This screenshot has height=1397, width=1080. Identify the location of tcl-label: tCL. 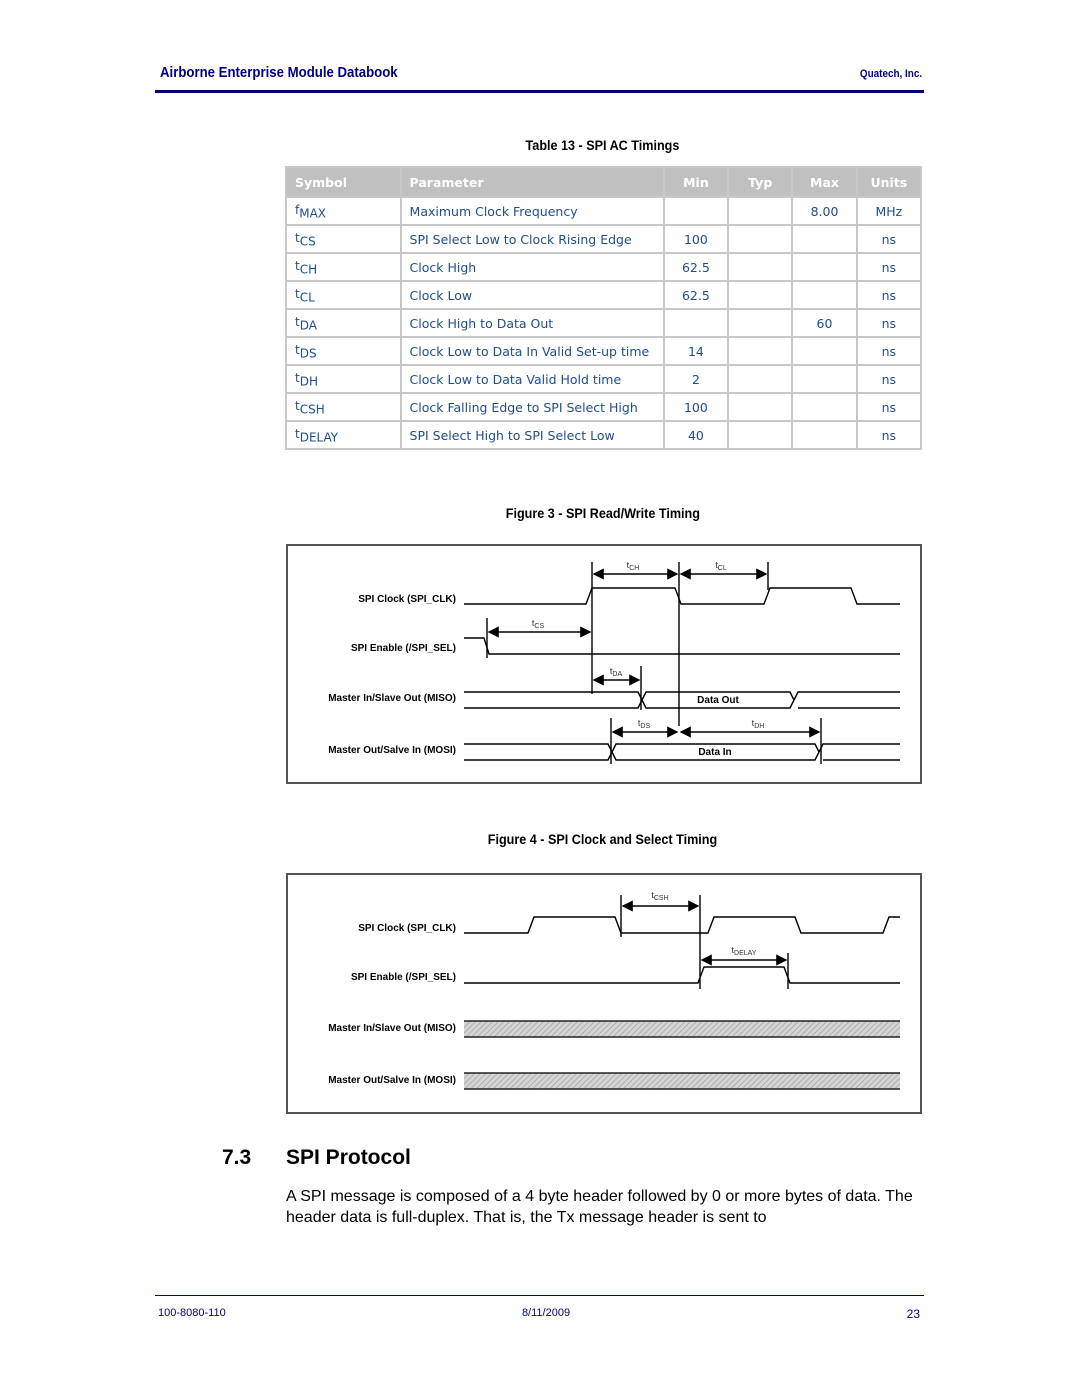
(721, 566).